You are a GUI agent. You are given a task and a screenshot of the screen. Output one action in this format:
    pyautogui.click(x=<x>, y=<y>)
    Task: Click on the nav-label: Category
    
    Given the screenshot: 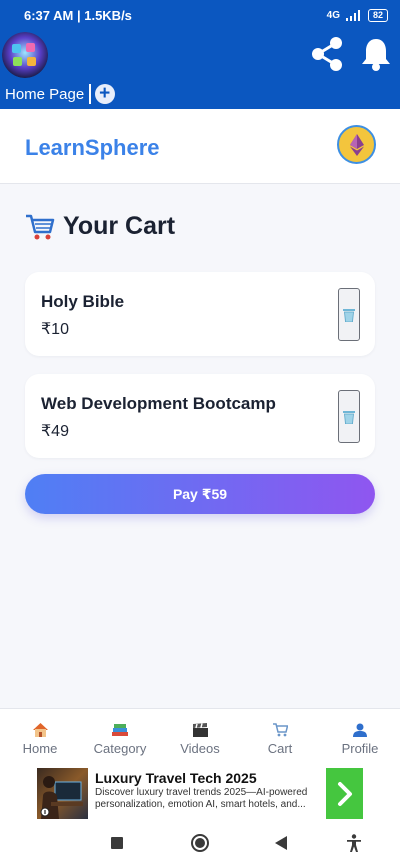 What is the action you would take?
    pyautogui.click(x=120, y=748)
    